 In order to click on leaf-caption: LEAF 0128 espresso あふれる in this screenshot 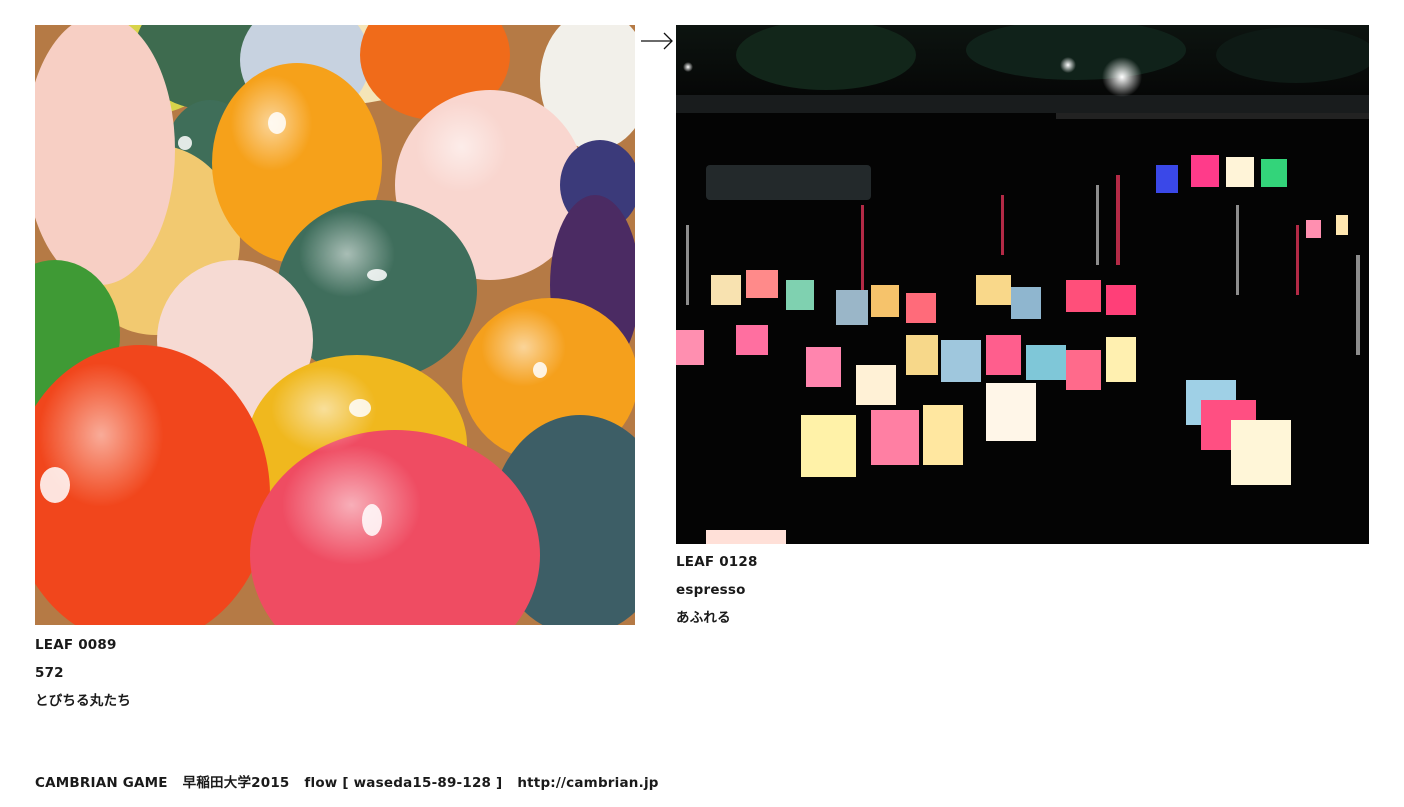, I will do `click(1022, 590)`.